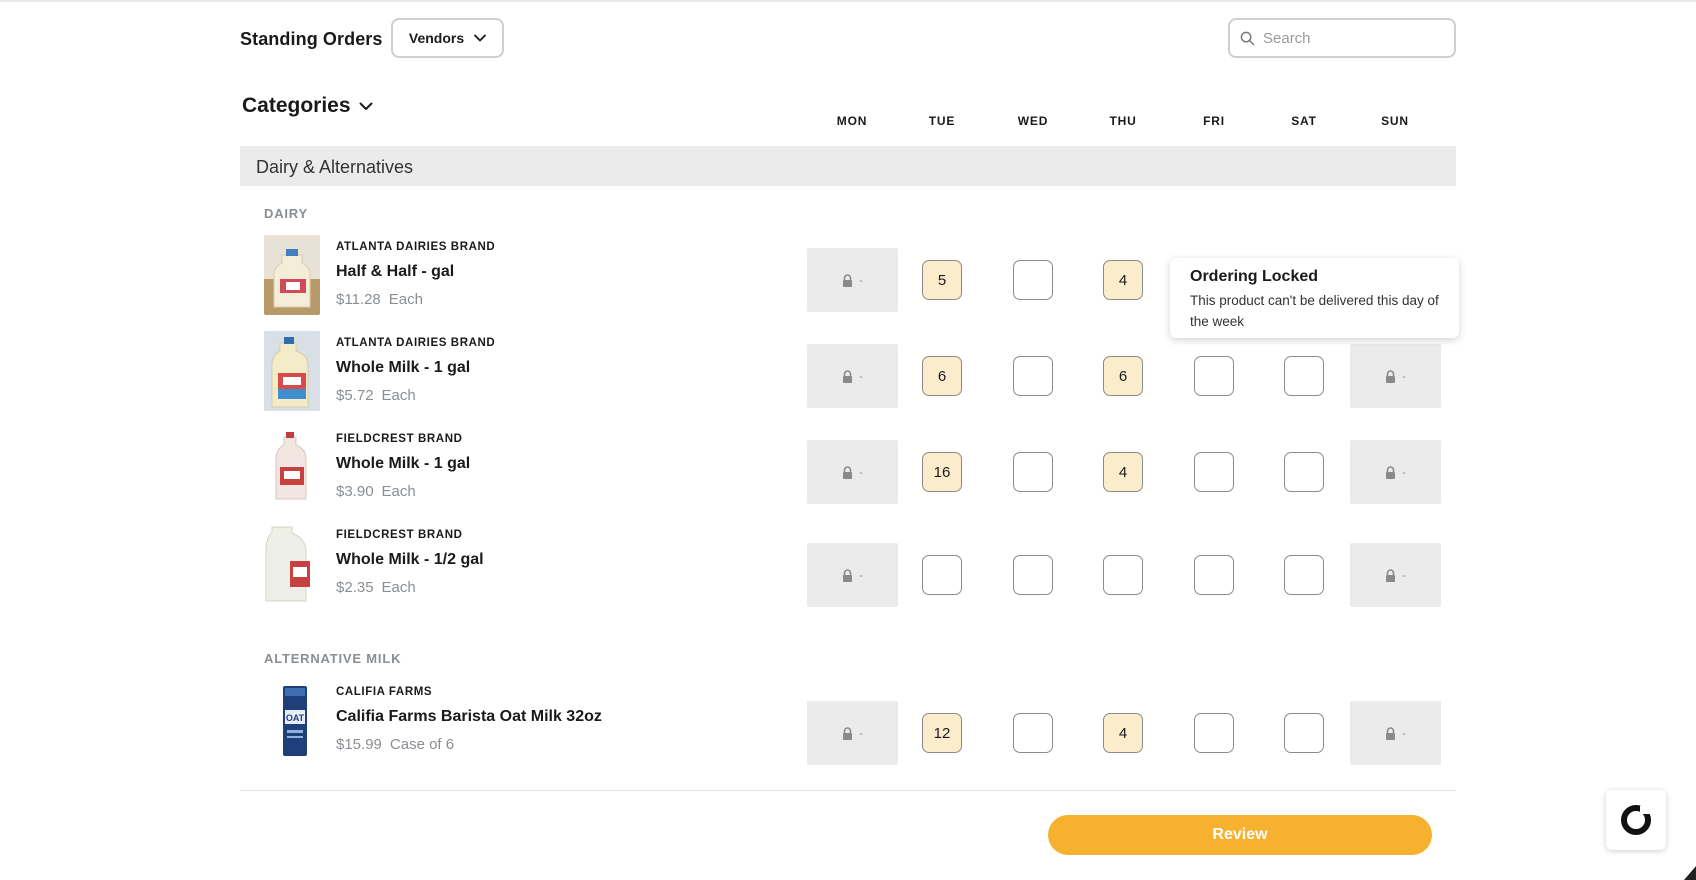  Describe the element at coordinates (480, 38) in the screenshot. I see `chevron-down-icon` at that location.